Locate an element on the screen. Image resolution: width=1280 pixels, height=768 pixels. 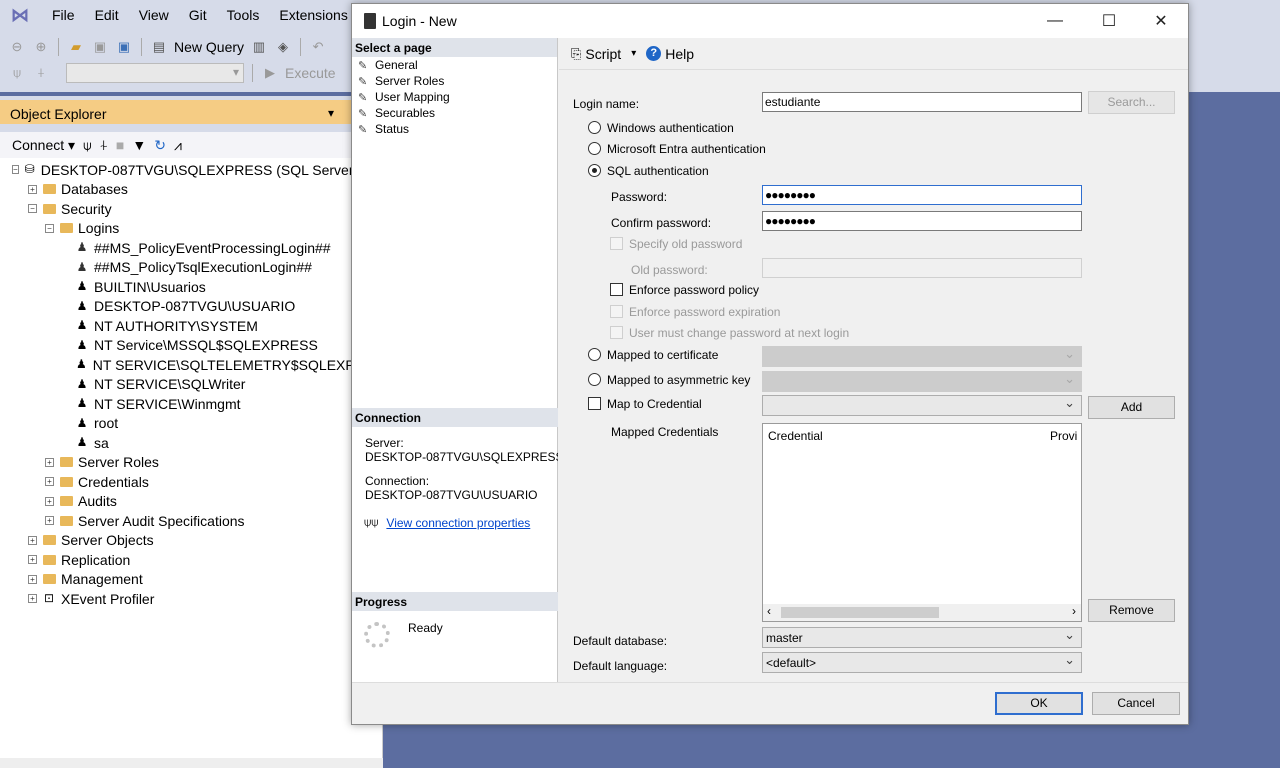
new-query-button: New Query is located at coordinates (209, 47).